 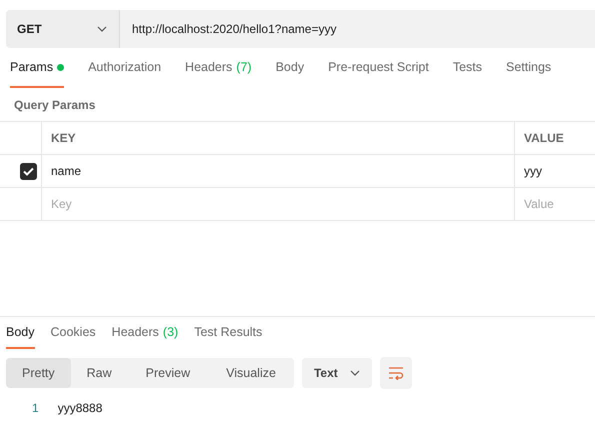 I want to click on response-tab: Body, so click(x=20, y=333).